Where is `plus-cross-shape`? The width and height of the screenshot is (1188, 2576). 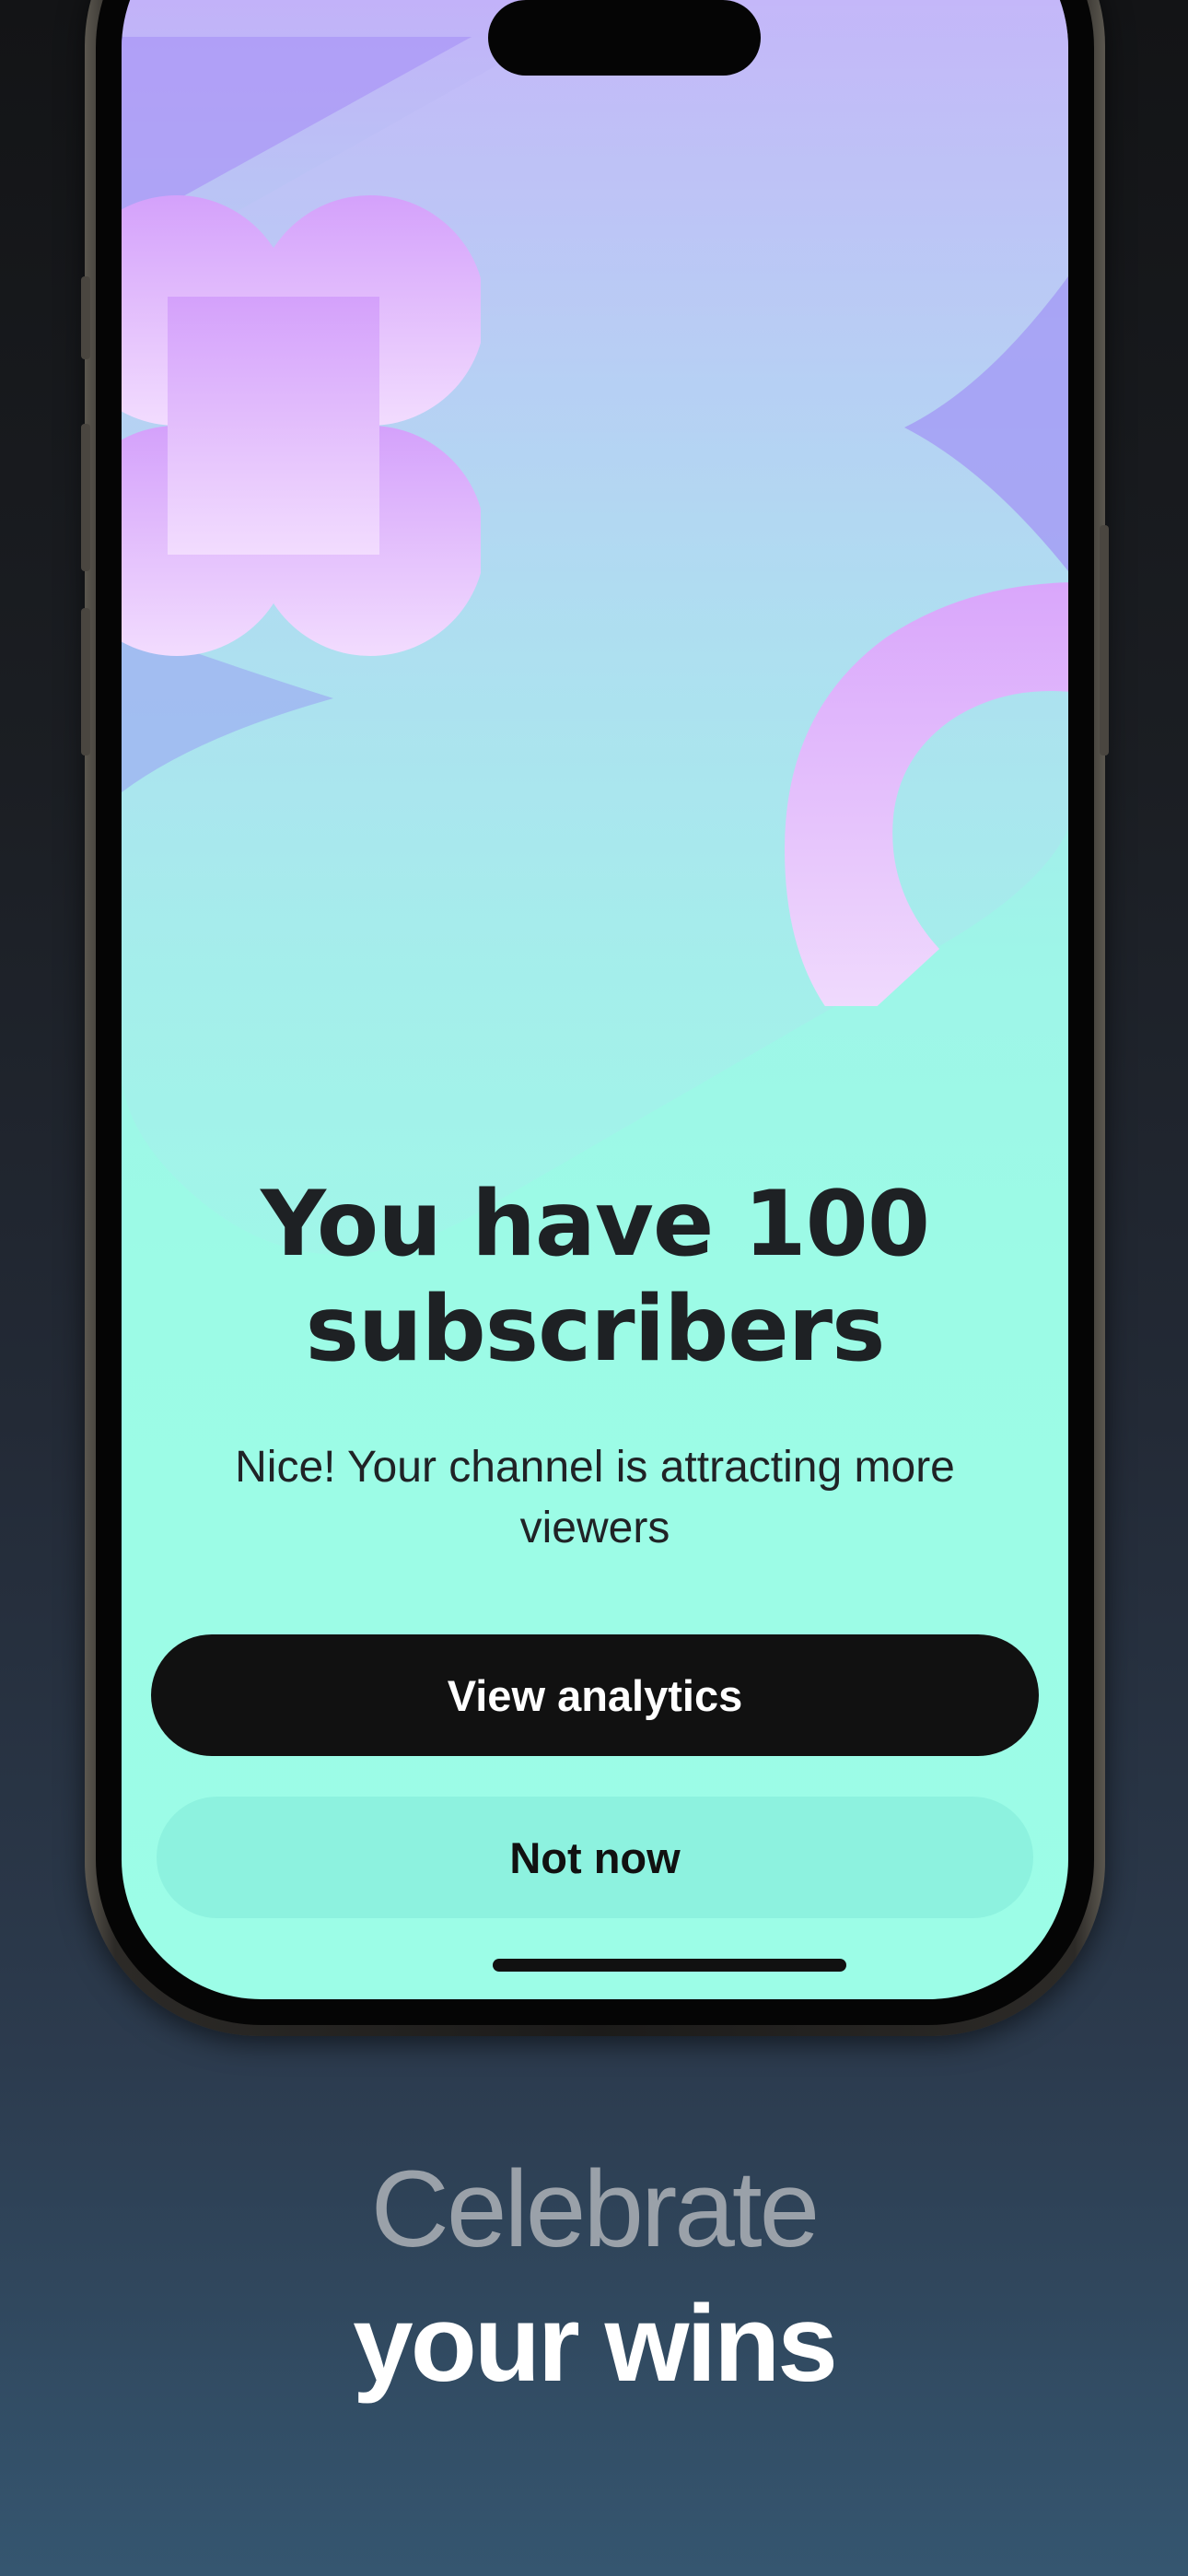 plus-cross-shape is located at coordinates (301, 425).